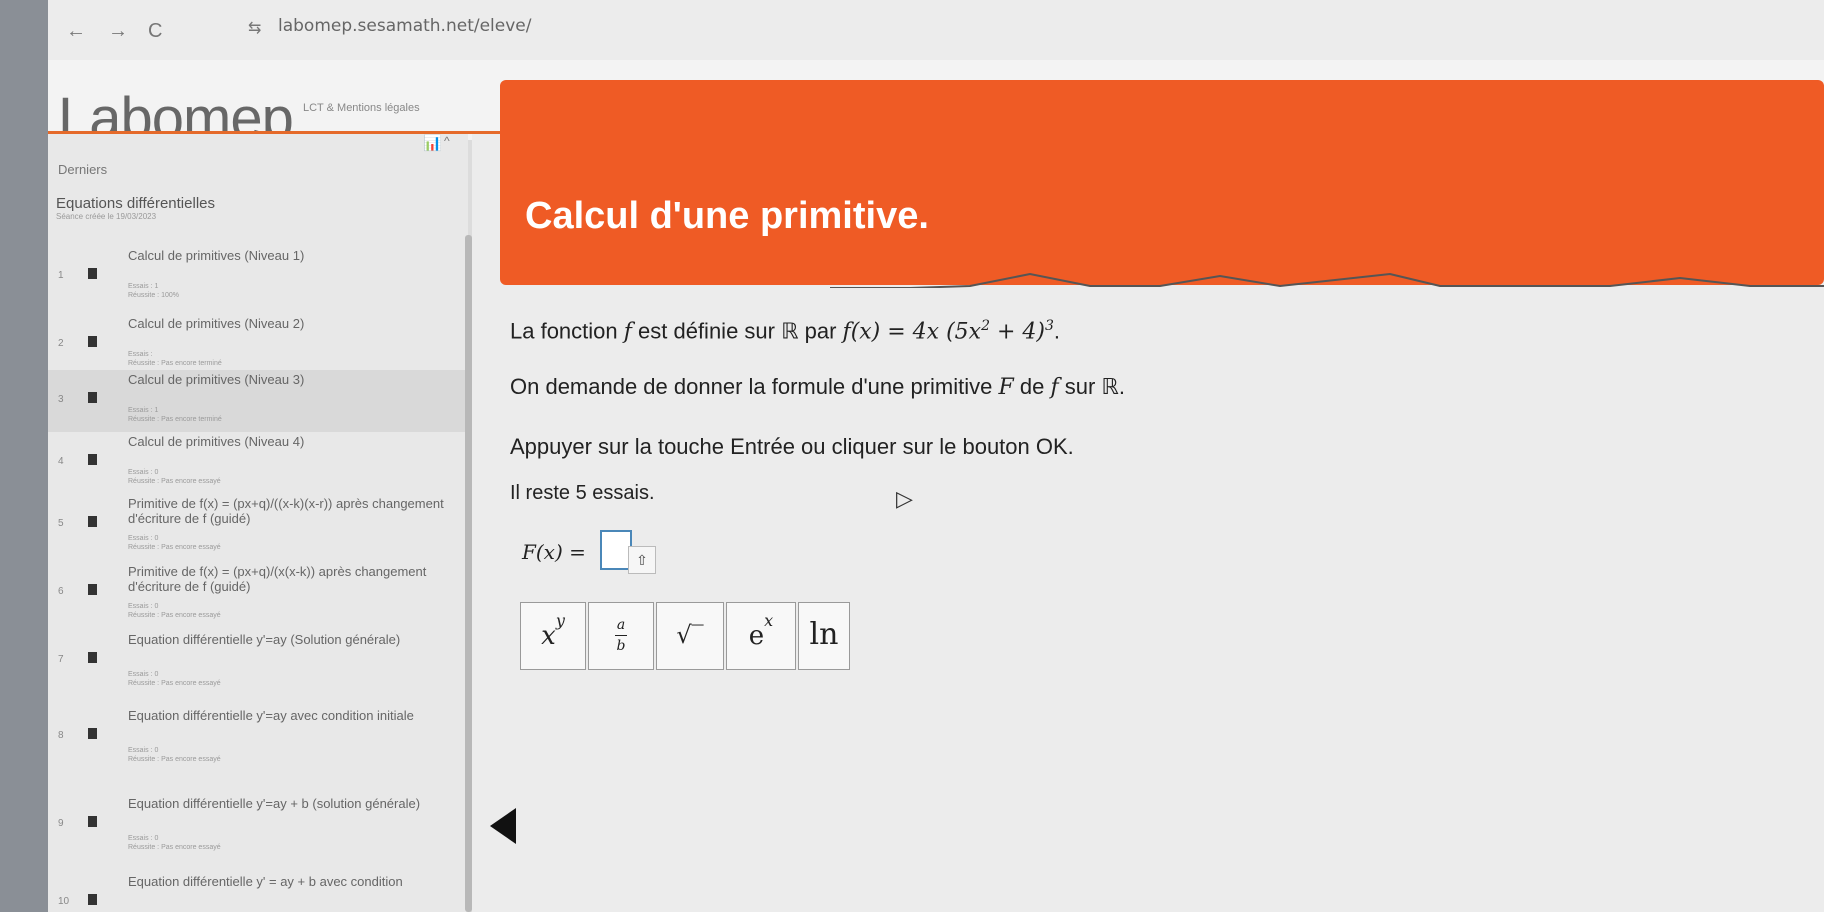 The image size is (1824, 912). I want to click on item-number: 7, so click(61, 659).